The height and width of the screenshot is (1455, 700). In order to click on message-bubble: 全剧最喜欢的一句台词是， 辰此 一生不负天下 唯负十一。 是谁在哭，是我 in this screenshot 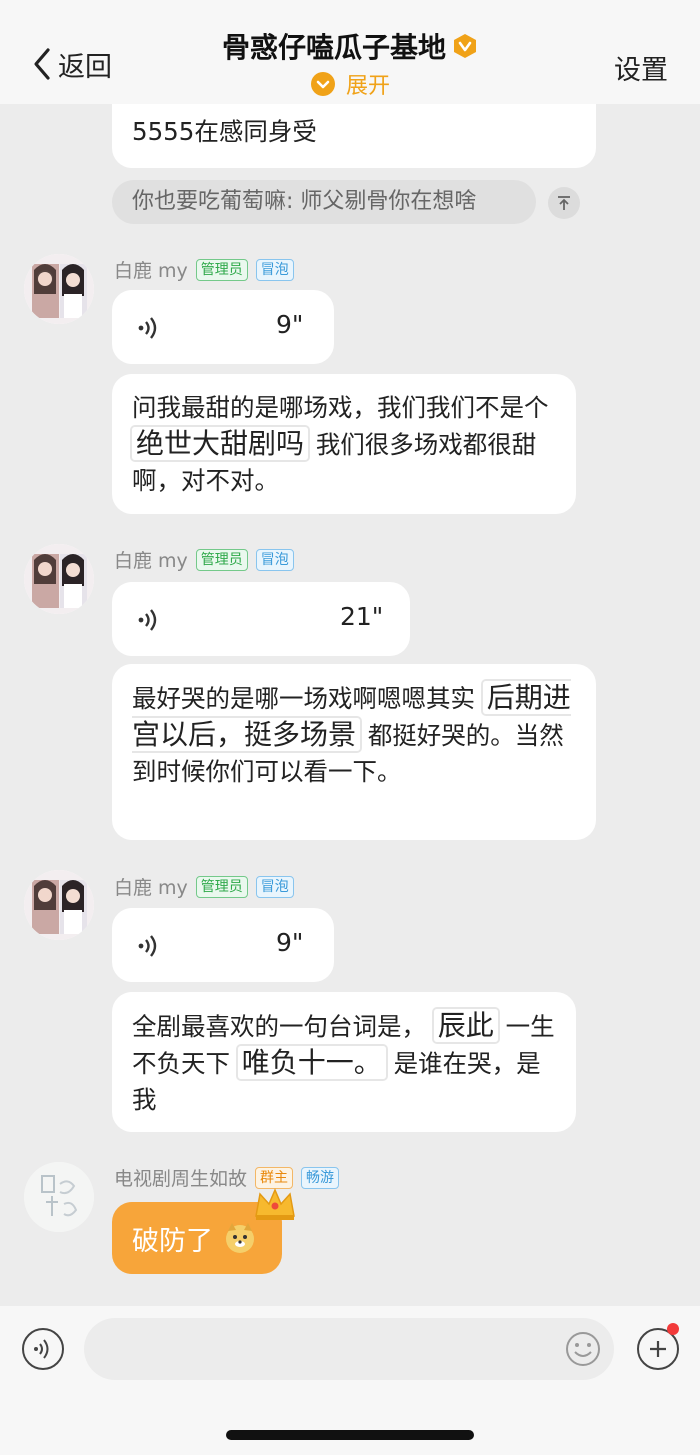, I will do `click(344, 1062)`.